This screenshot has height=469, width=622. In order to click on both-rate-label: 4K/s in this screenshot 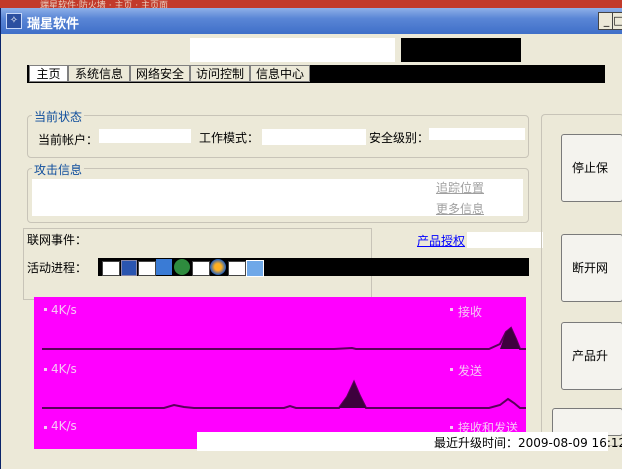, I will do `click(64, 426)`.